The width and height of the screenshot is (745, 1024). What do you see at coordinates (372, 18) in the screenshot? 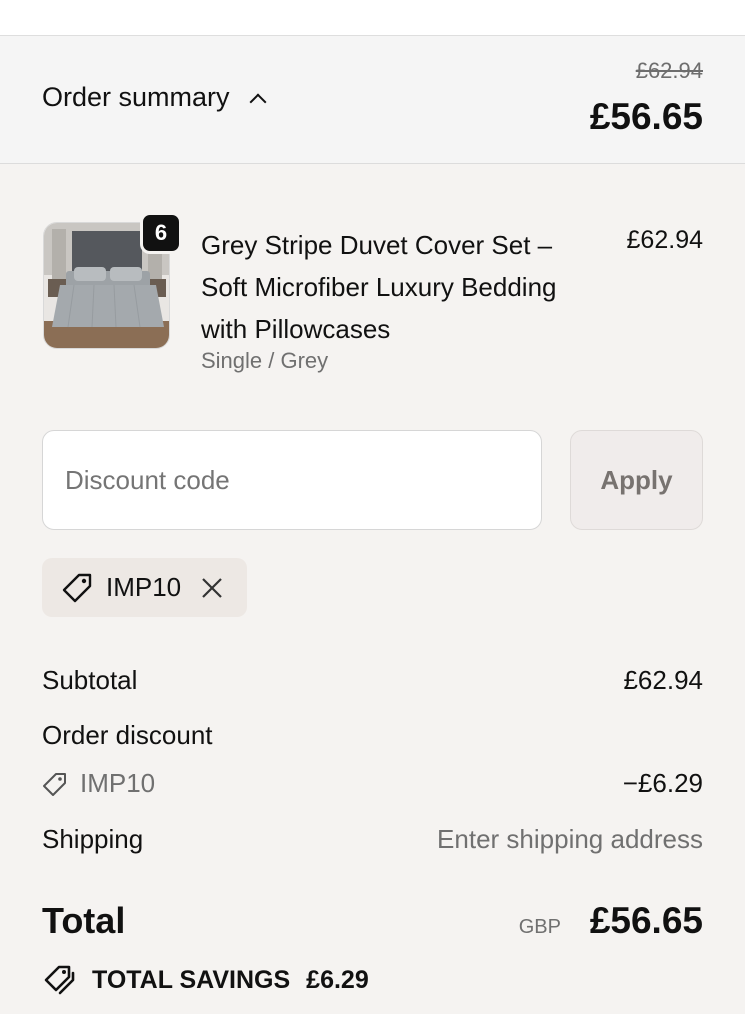
I see `top-strip` at bounding box center [372, 18].